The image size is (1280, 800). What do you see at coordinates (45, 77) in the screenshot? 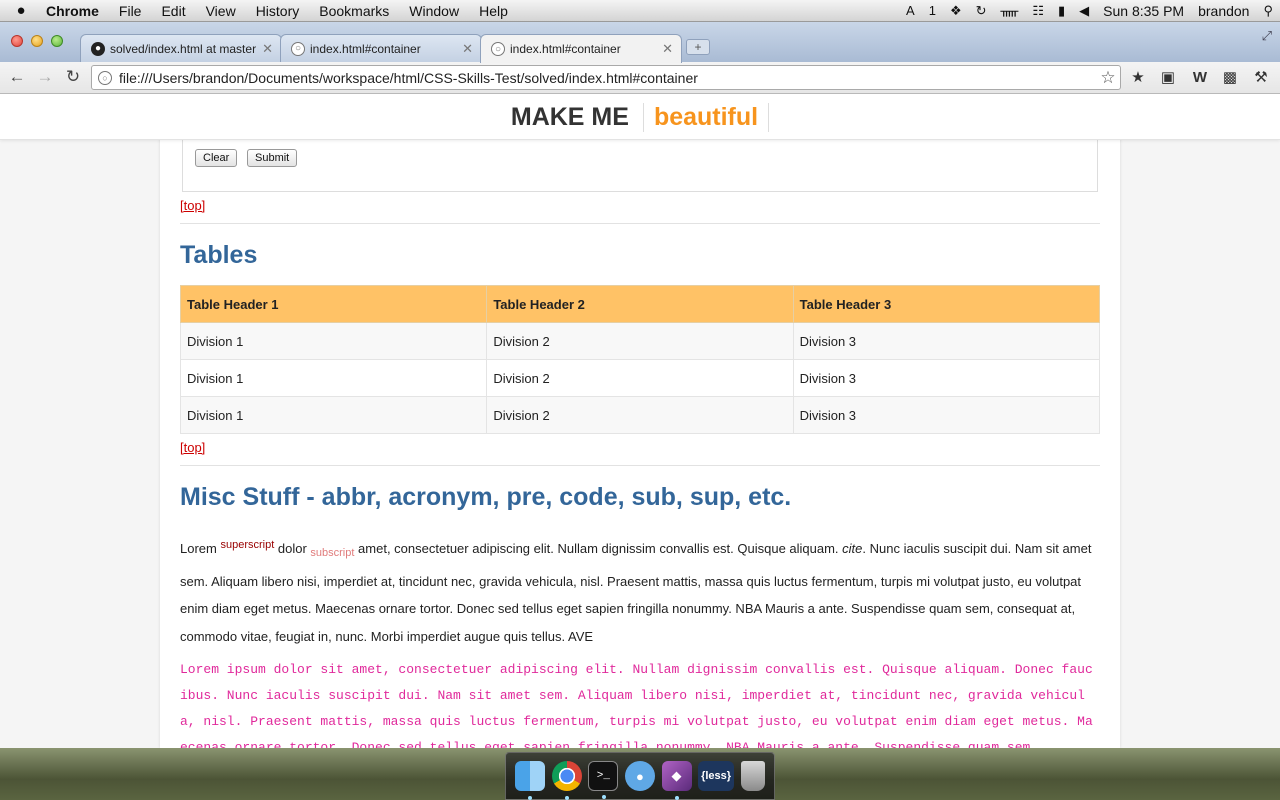
I see `forward-arrow-icon: →` at bounding box center [45, 77].